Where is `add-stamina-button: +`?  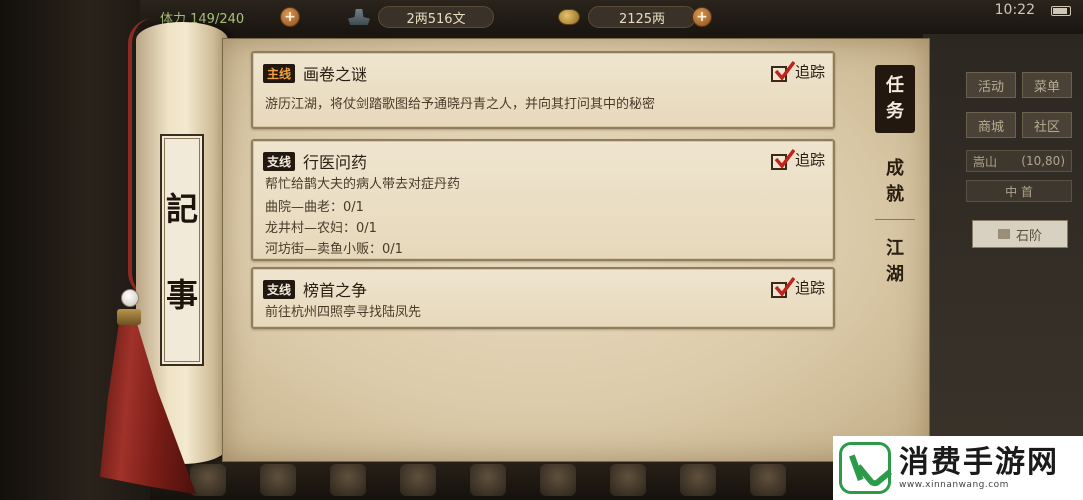 add-stamina-button: + is located at coordinates (290, 17).